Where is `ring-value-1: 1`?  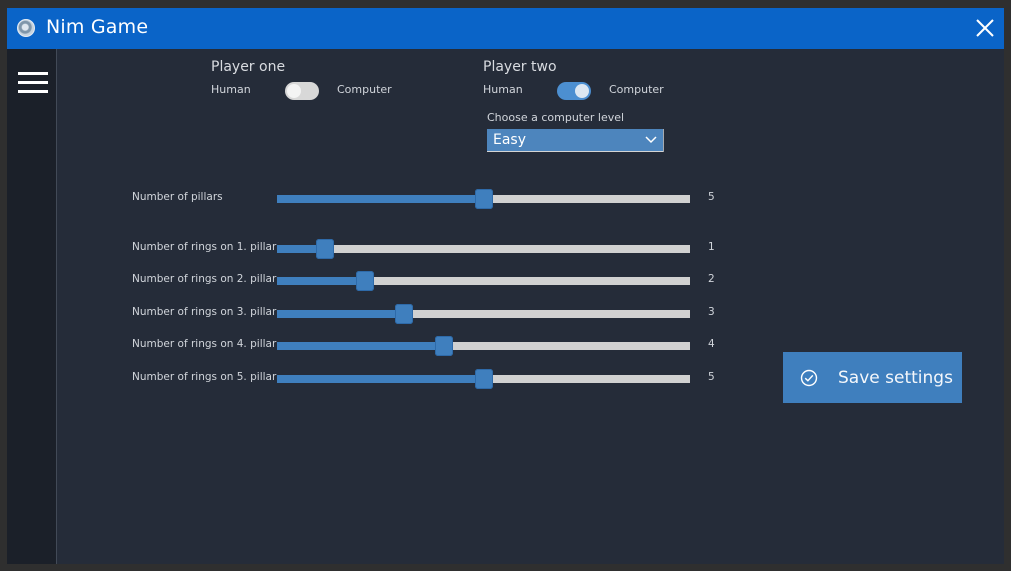 ring-value-1: 1 is located at coordinates (711, 247).